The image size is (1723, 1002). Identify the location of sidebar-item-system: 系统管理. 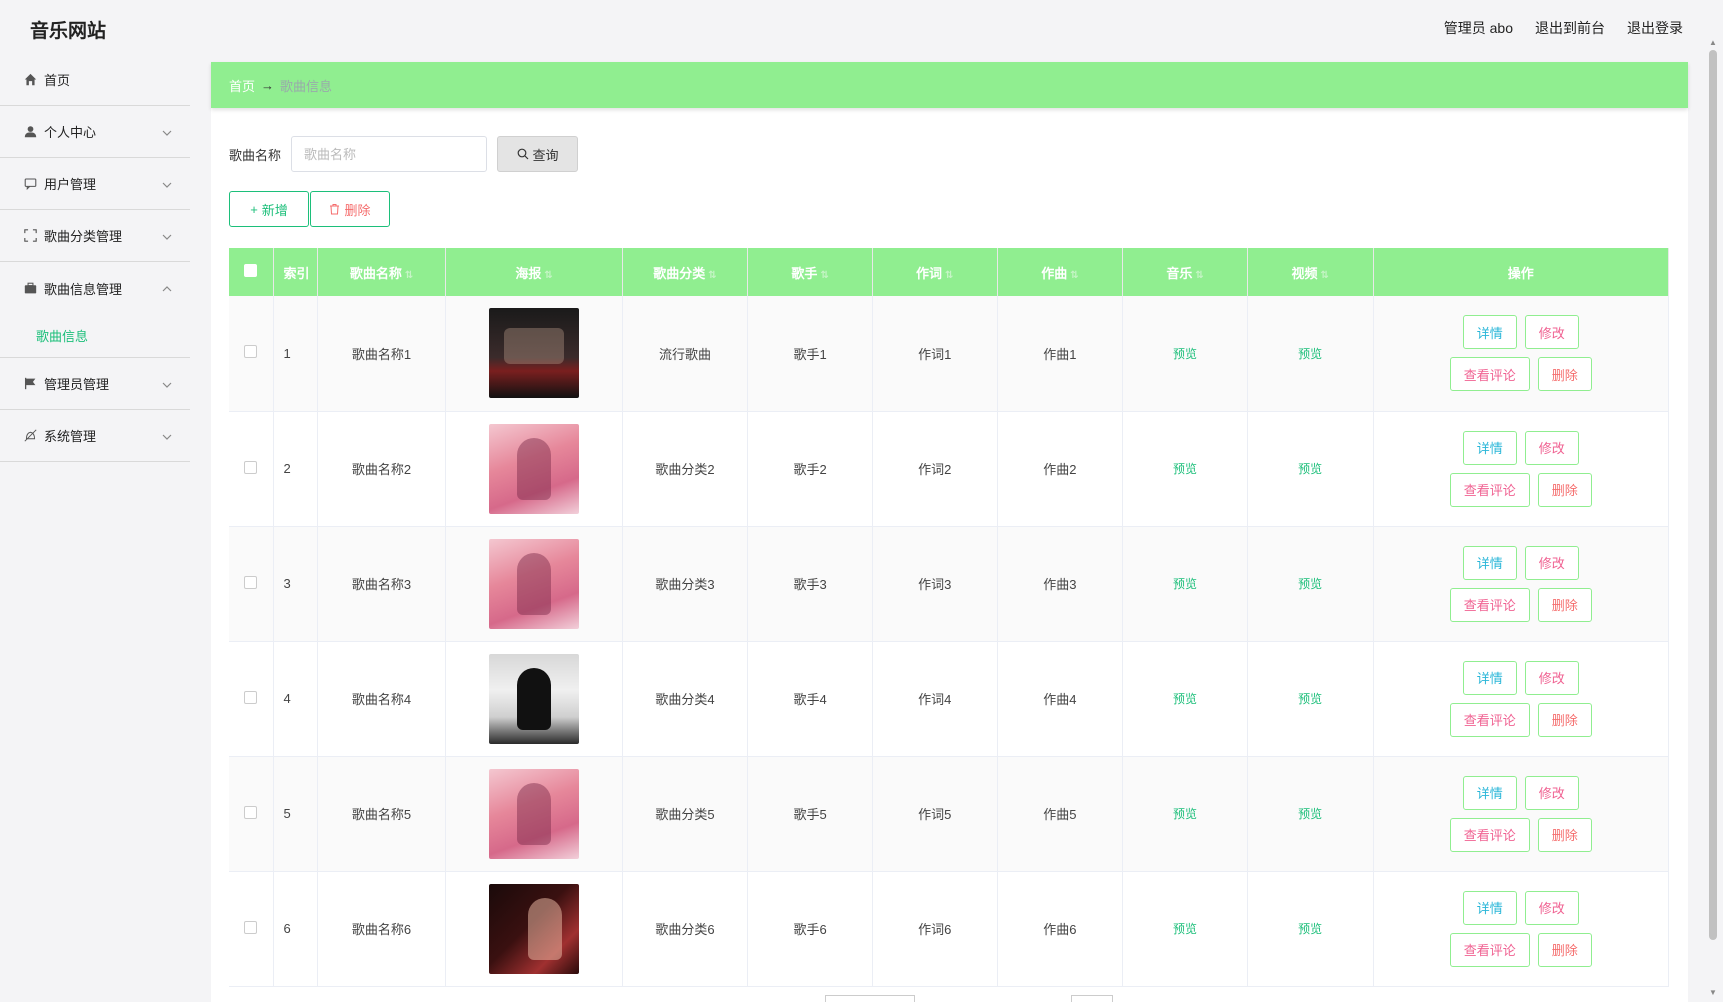
(95, 436).